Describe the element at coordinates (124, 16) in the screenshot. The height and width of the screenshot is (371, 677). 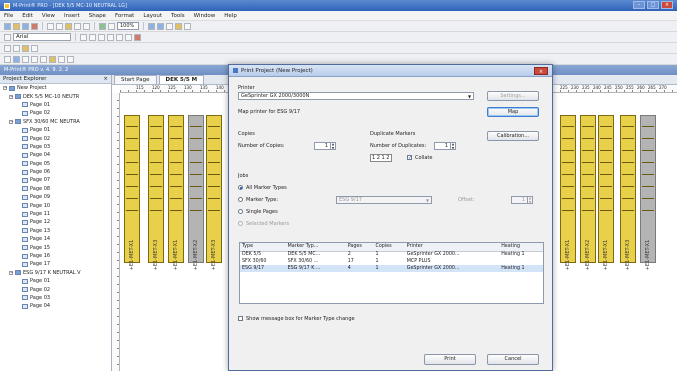
I see `menu-format: Format` at that location.